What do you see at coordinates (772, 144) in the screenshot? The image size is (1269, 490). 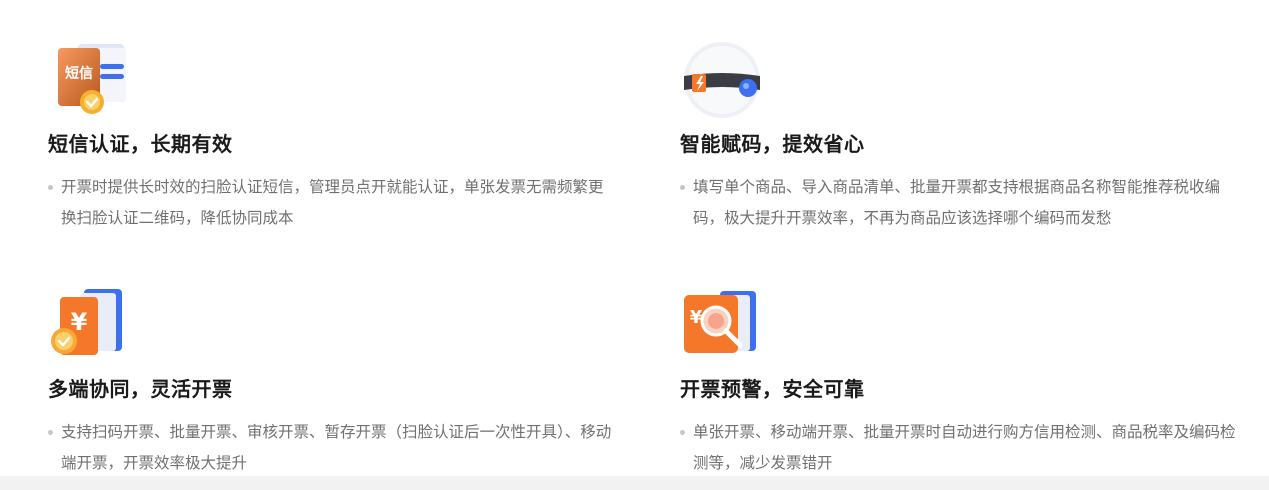 I see `feature-title: 智能赋码，提效省心` at bounding box center [772, 144].